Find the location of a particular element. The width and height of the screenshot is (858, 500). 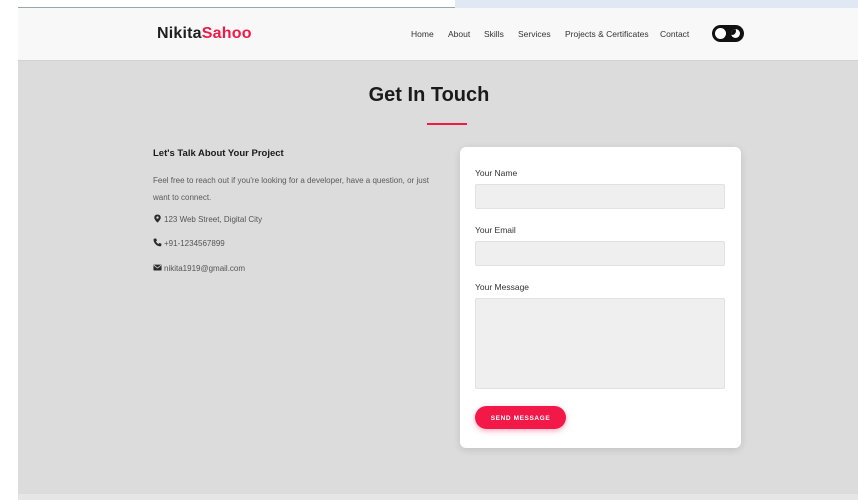

contact-email-row: nikita1919@gmail.com is located at coordinates (199, 268).